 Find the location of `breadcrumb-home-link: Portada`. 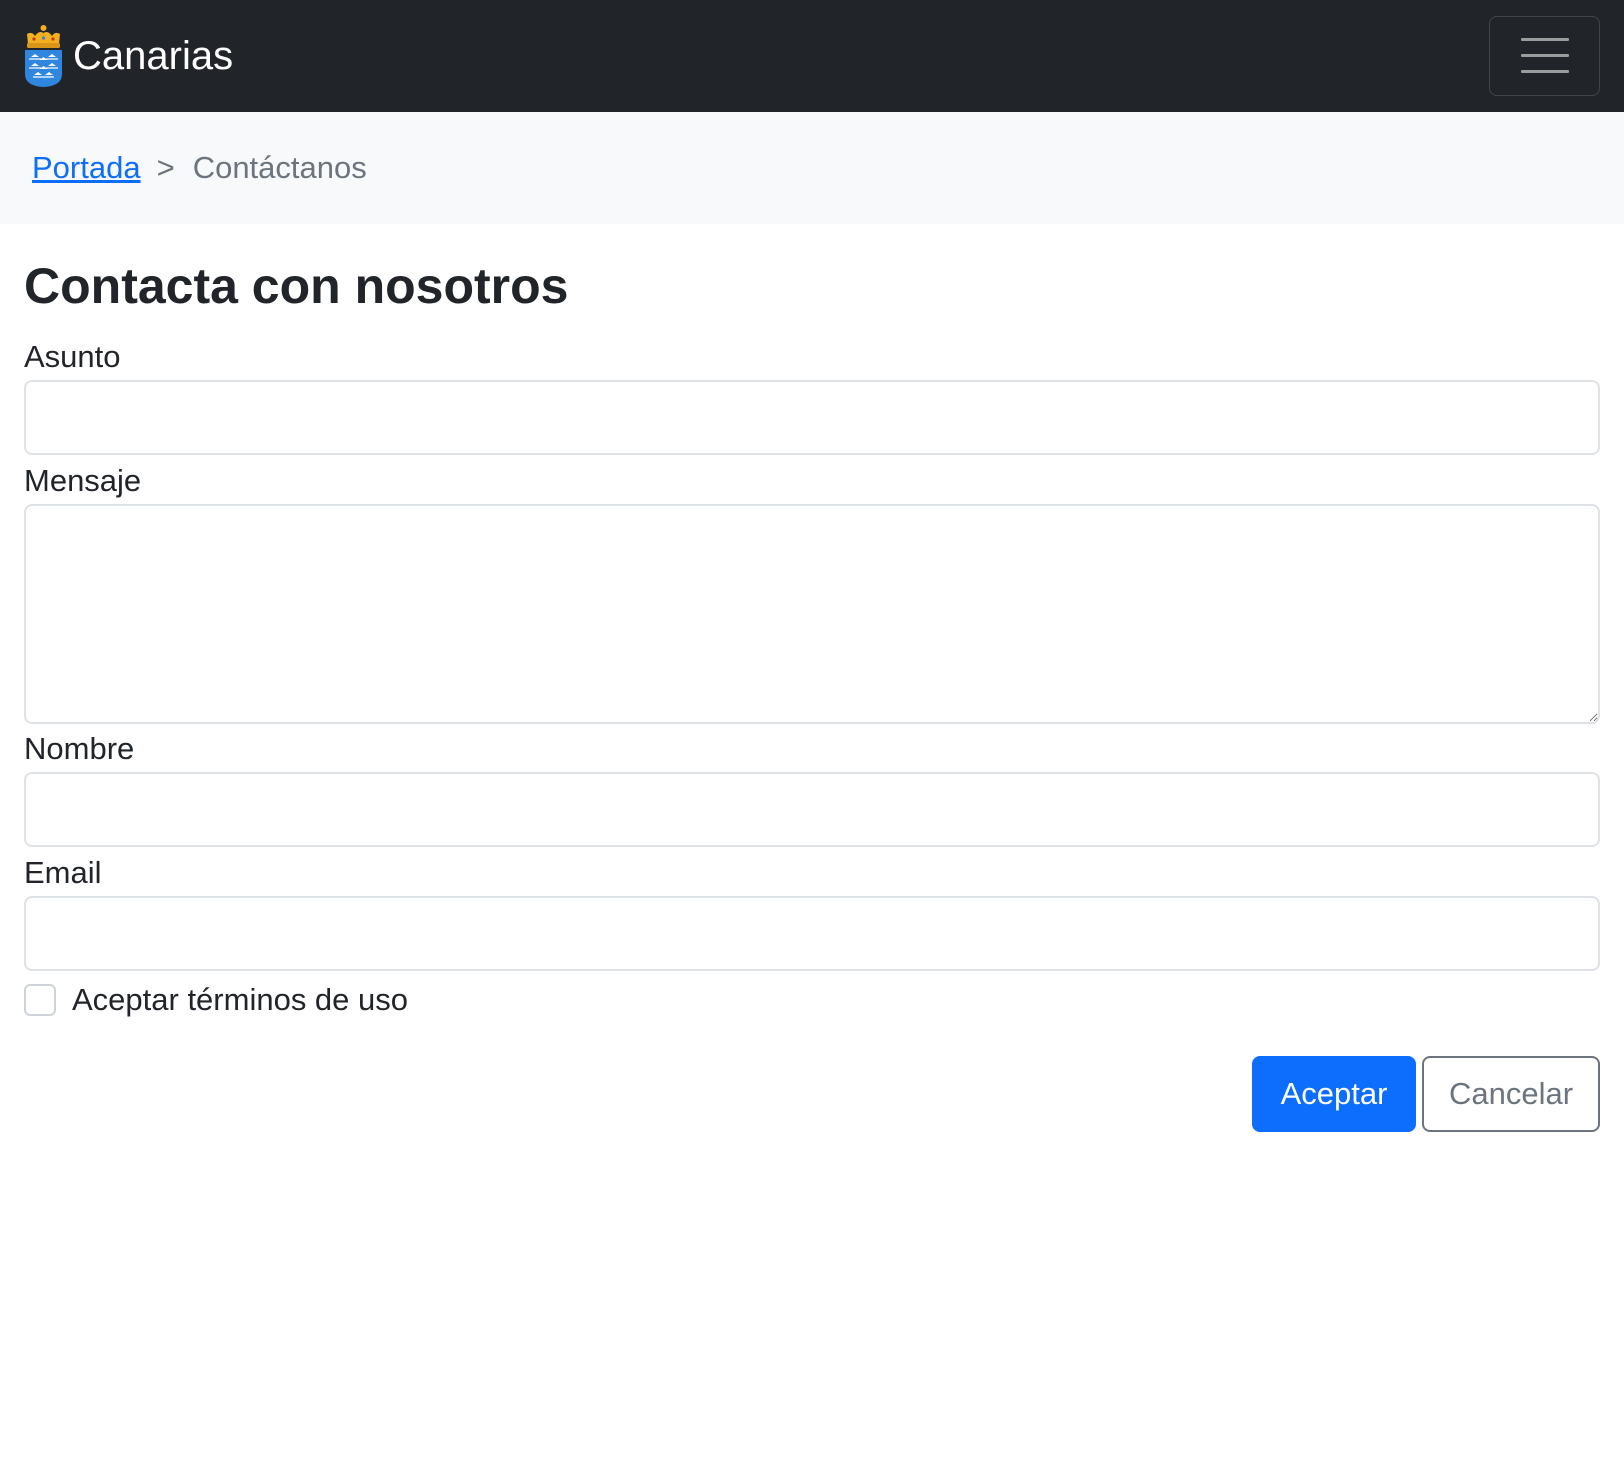

breadcrumb-home-link: Portada is located at coordinates (86, 168).